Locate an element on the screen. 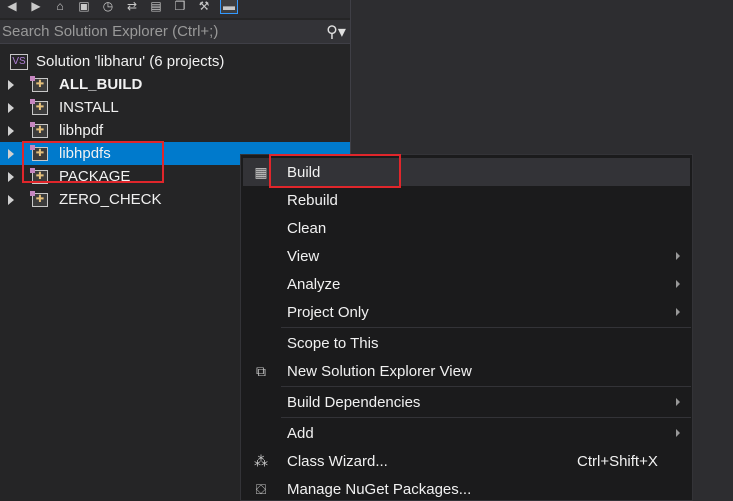 This screenshot has height=501, width=733. search-bar: ⚲▾ is located at coordinates (175, 32).